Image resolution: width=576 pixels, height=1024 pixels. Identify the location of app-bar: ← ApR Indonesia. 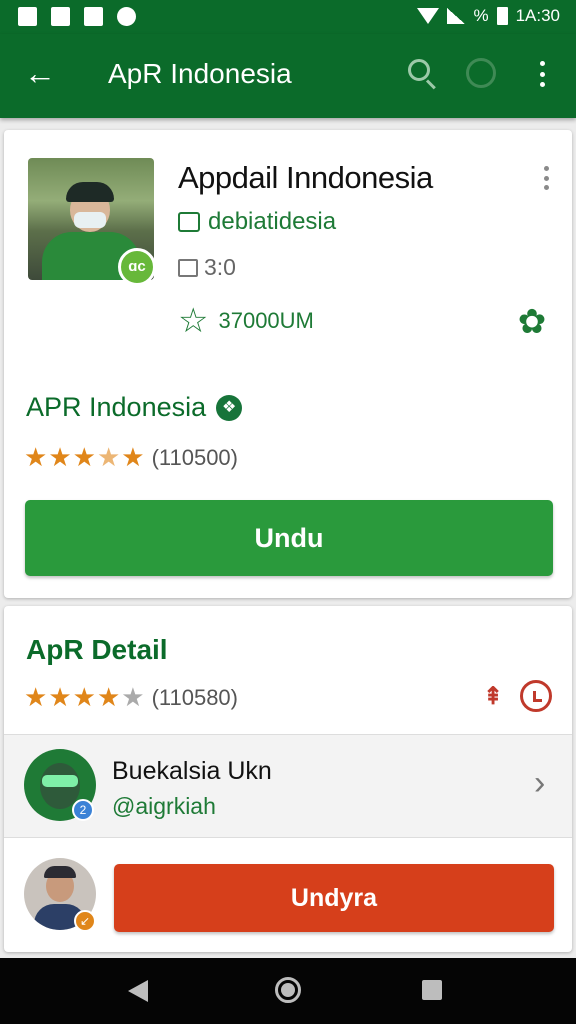
(288, 76).